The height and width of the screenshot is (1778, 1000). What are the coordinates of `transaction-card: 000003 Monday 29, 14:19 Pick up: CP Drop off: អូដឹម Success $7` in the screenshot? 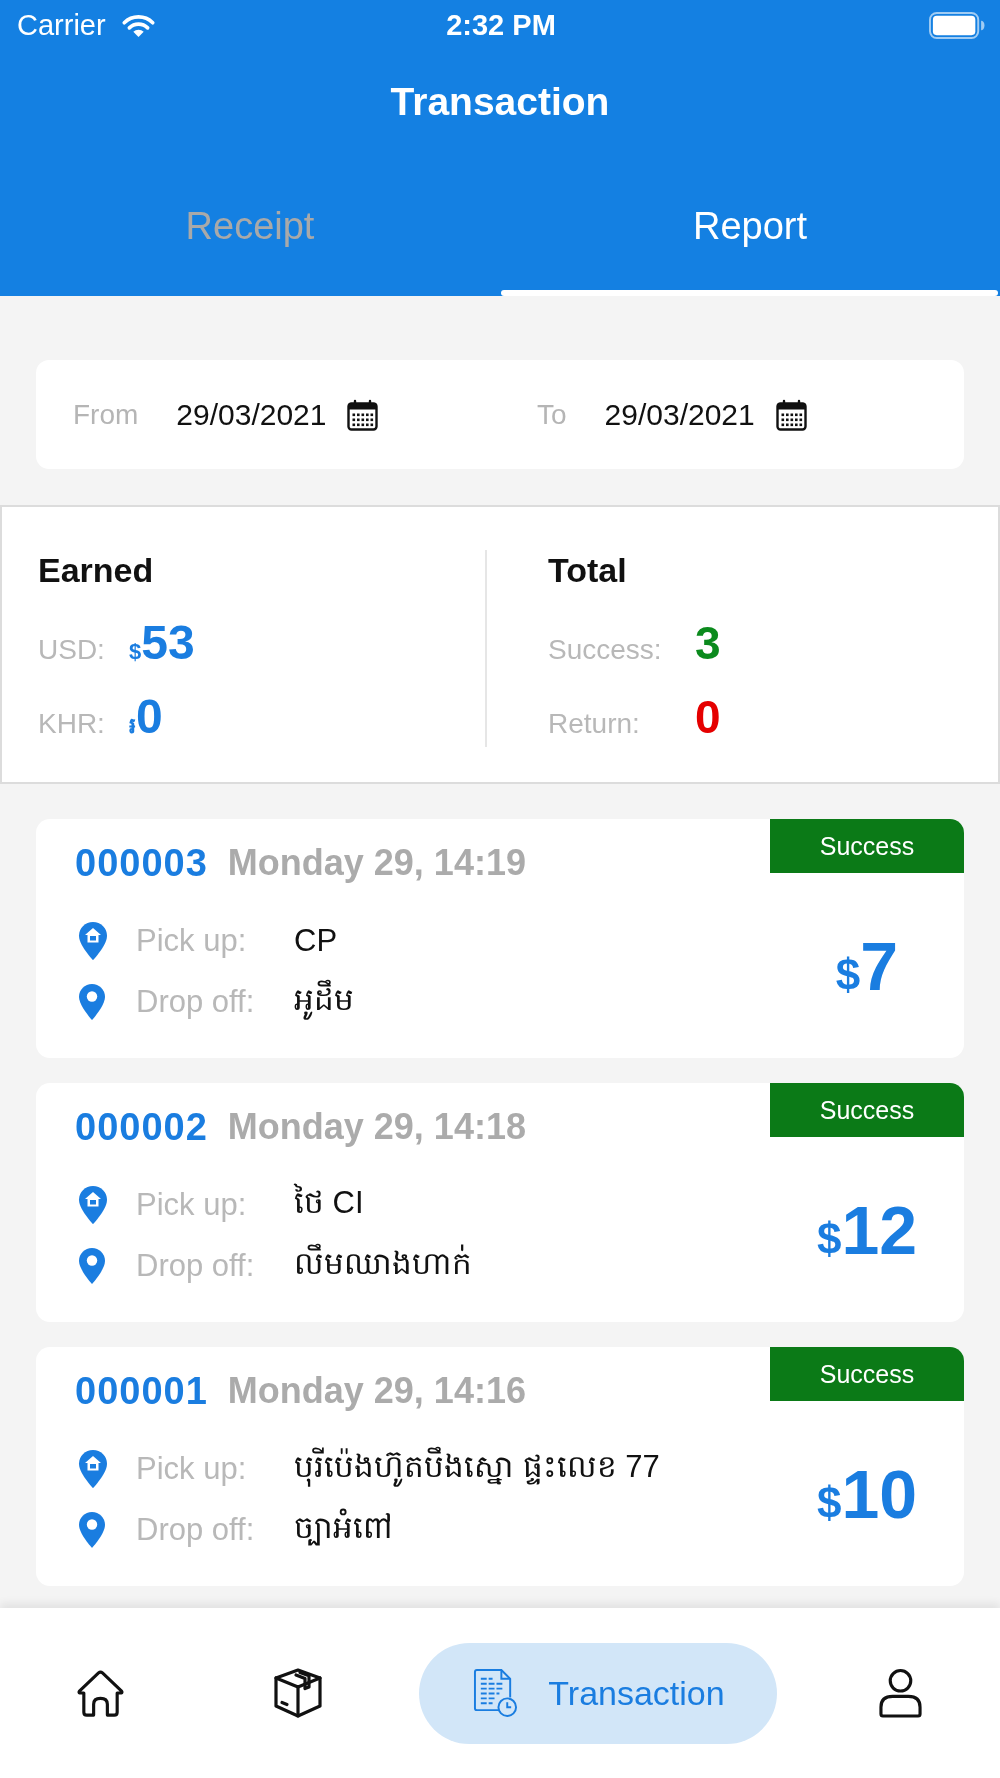 It's located at (500, 938).